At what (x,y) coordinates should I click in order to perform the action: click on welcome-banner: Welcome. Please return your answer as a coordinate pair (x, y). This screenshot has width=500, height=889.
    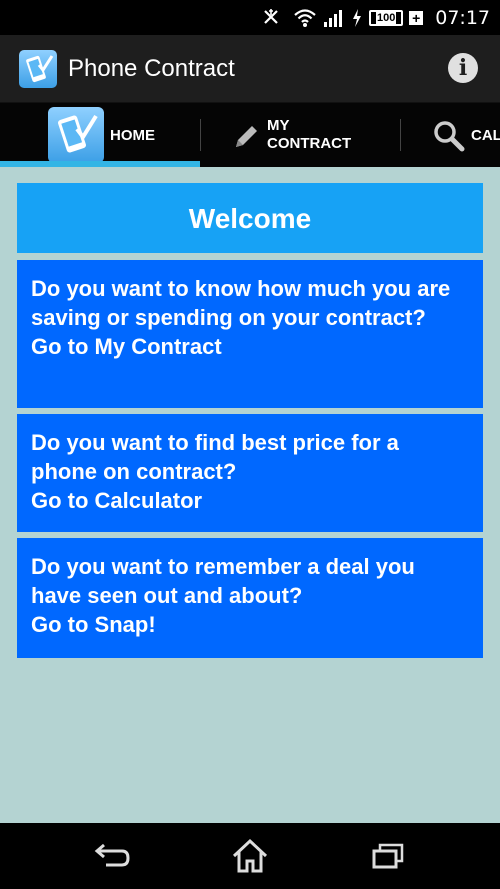
    Looking at the image, I should click on (250, 218).